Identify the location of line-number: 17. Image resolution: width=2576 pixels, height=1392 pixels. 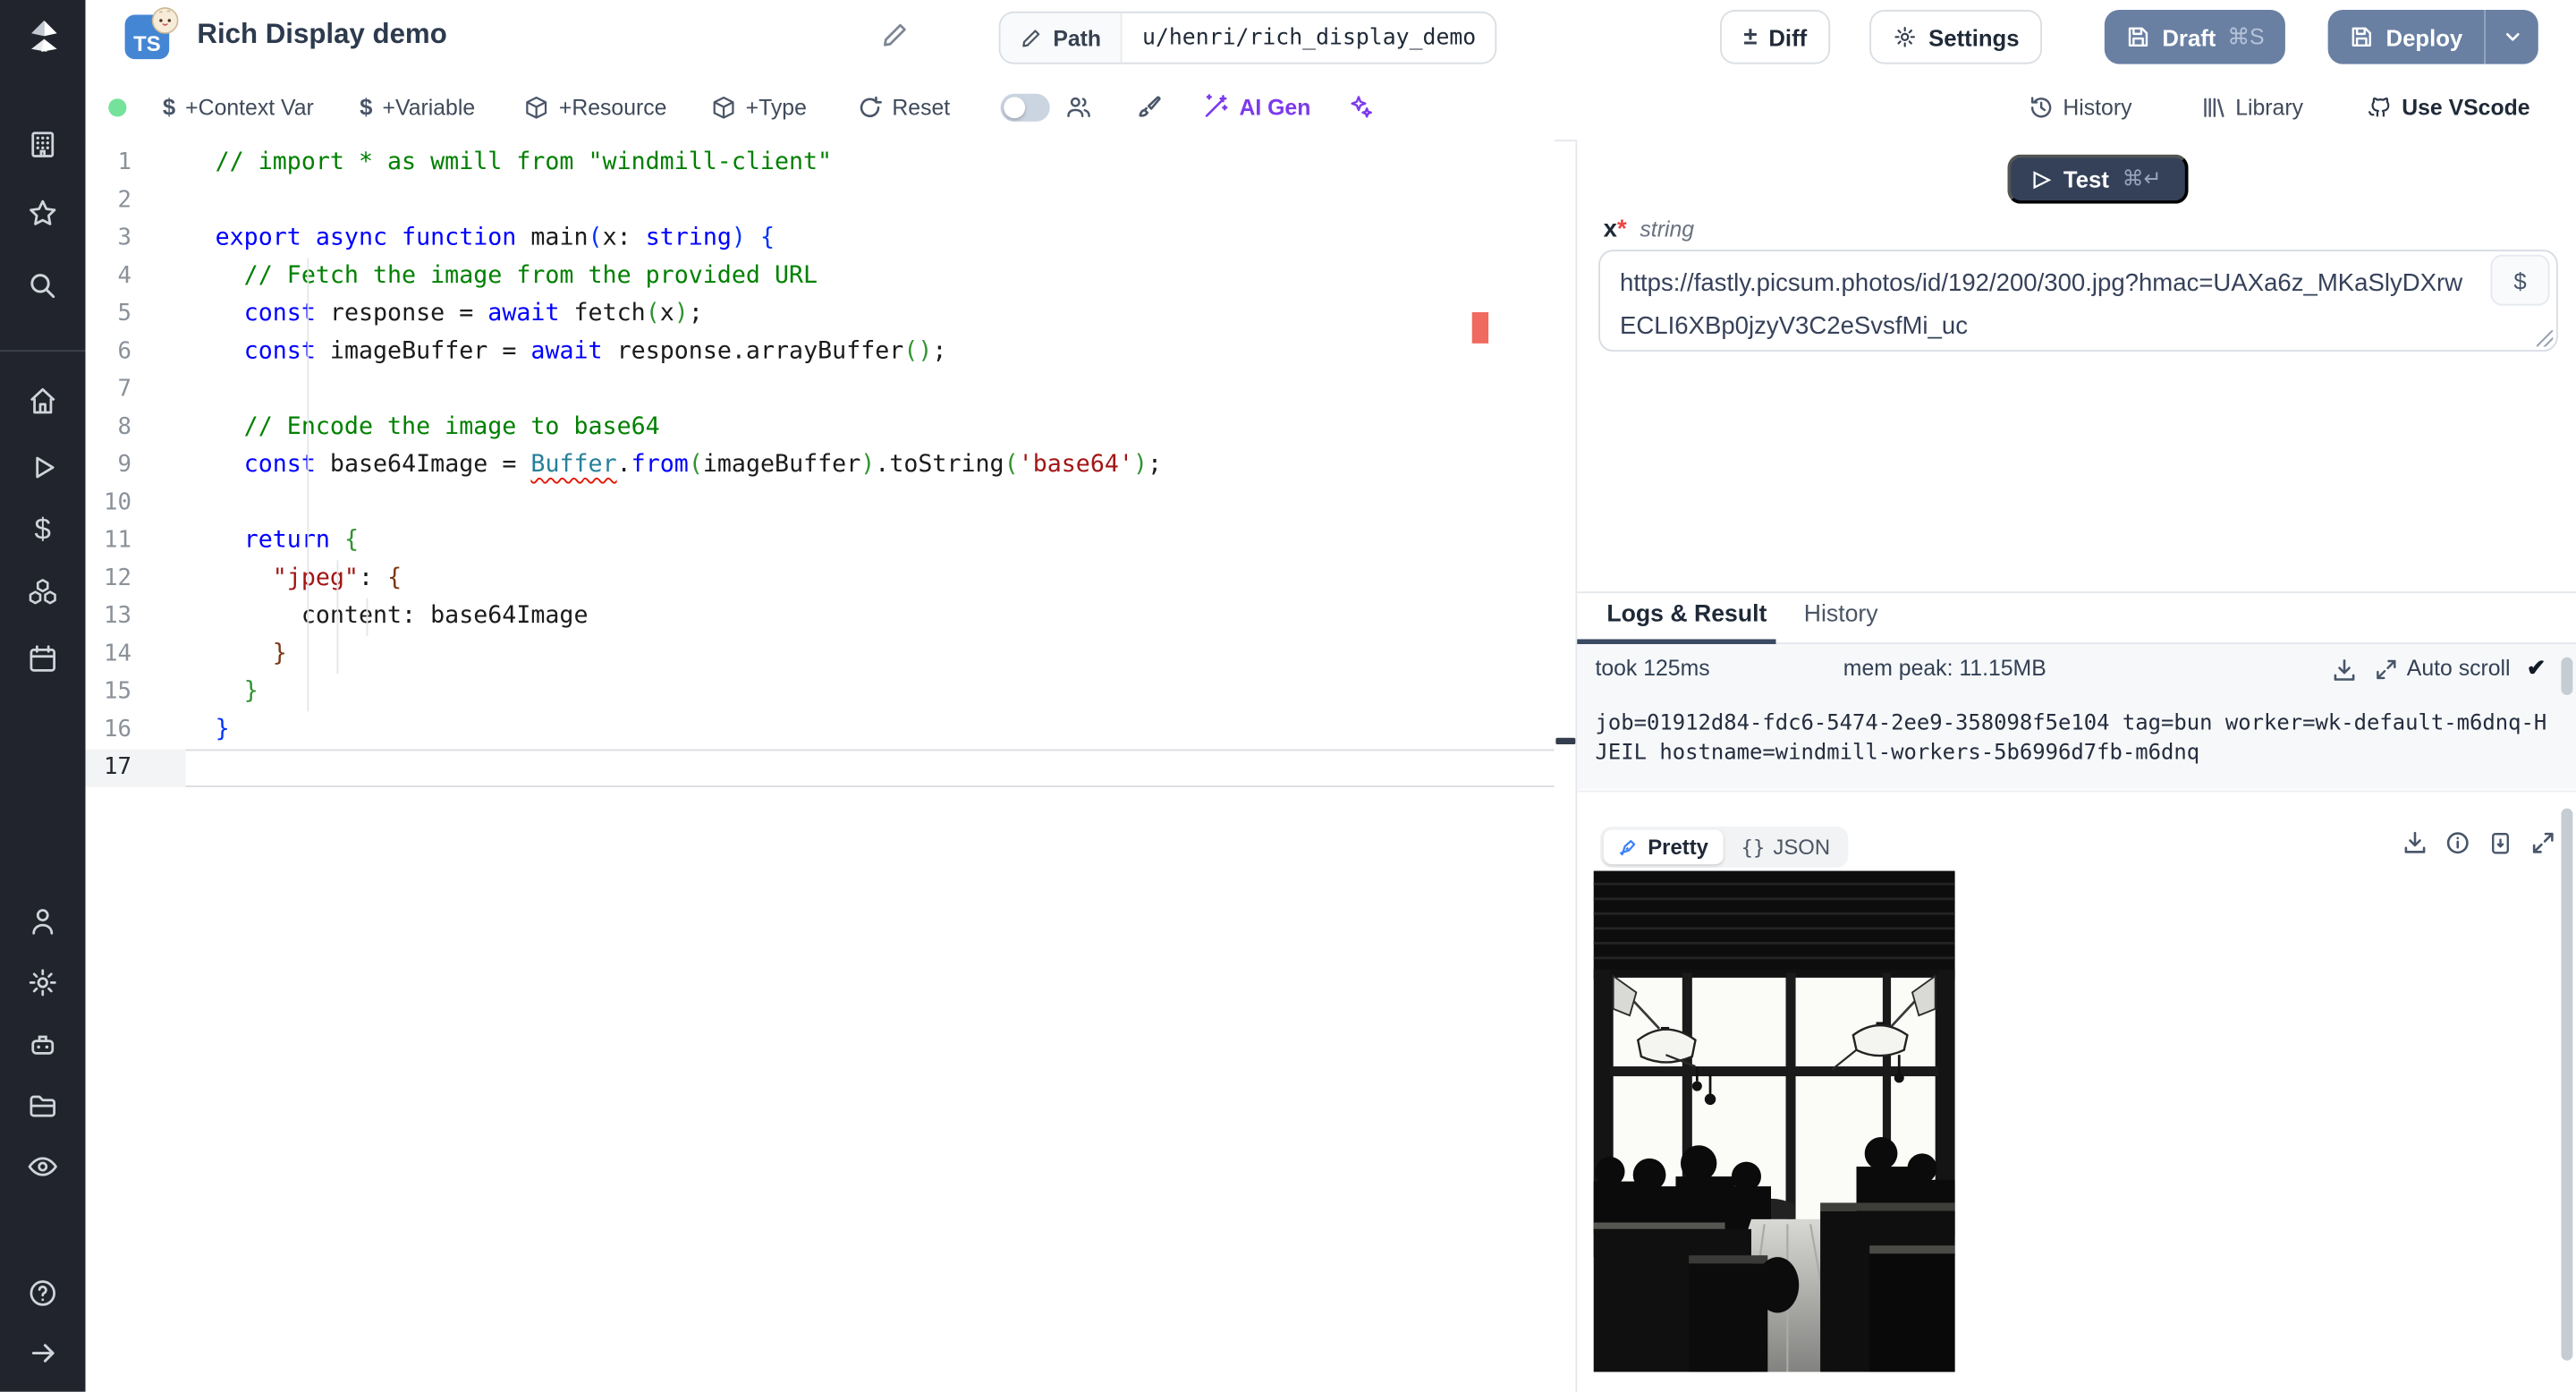
(135, 768).